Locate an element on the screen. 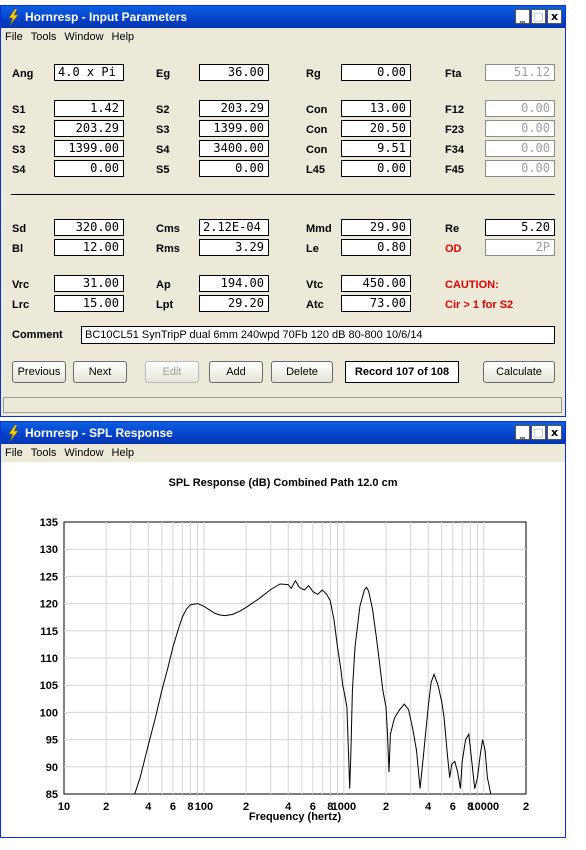 This screenshot has height=850, width=586. field-vtc: 450.00 is located at coordinates (376, 283).